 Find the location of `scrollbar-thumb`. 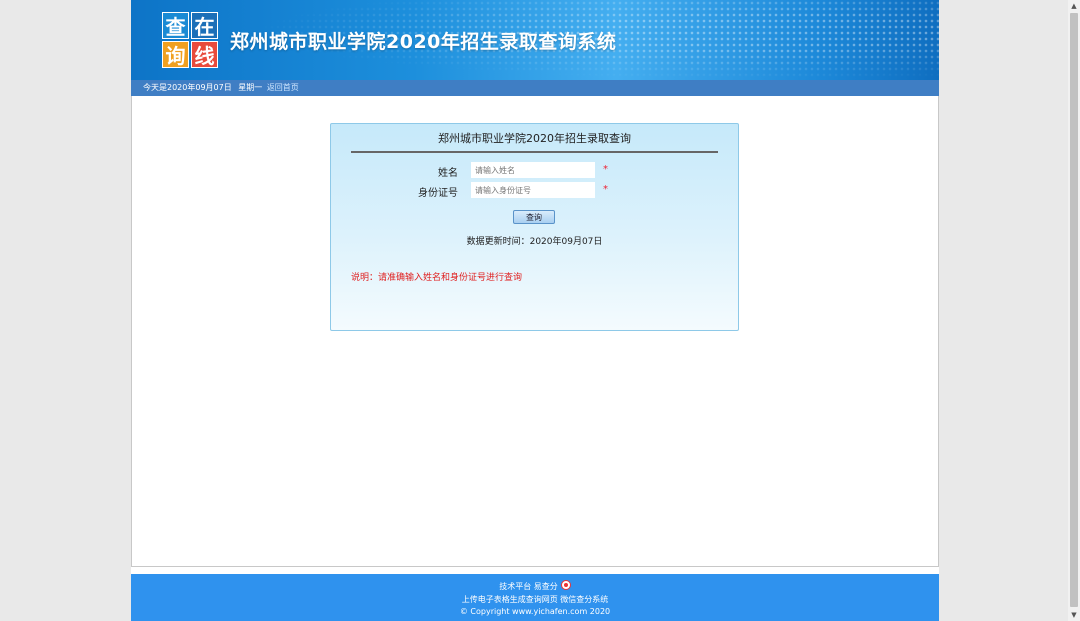

scrollbar-thumb is located at coordinates (1074, 310).